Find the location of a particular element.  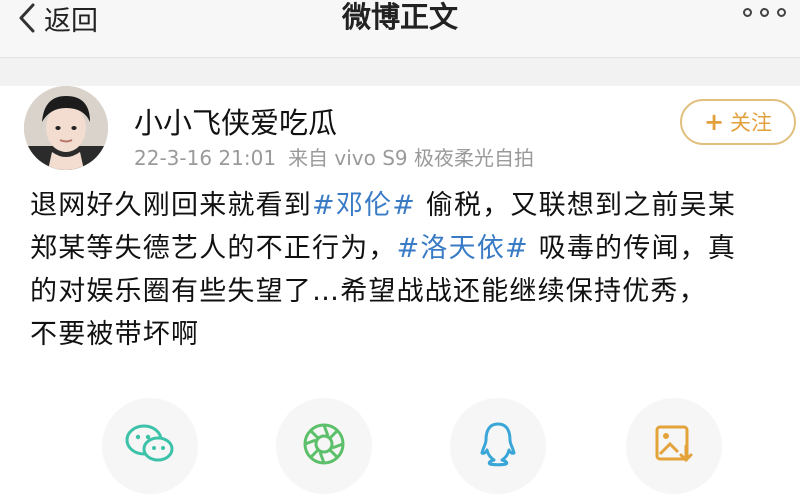

follow-button: + 关注 is located at coordinates (738, 122).